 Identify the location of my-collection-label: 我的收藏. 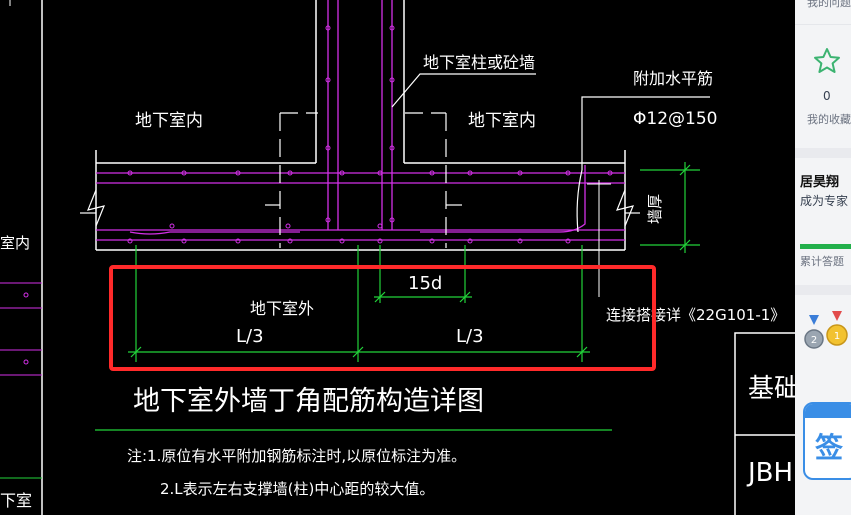
(829, 119).